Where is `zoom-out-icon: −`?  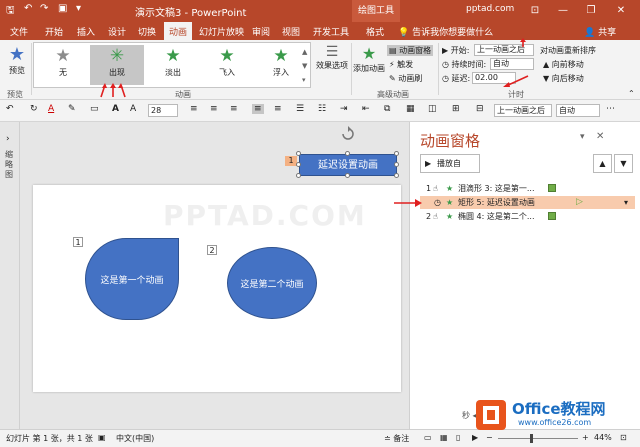
zoom-out-icon: − is located at coordinates (489, 437).